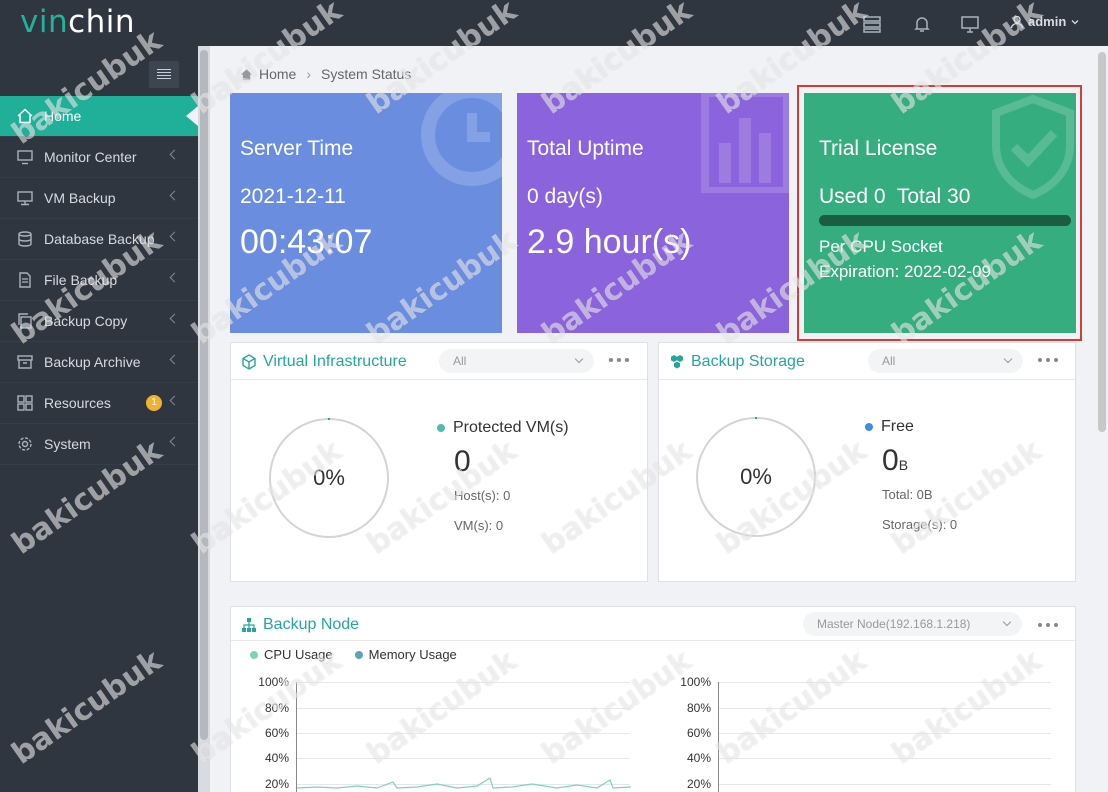 Image resolution: width=1108 pixels, height=792 pixels. Describe the element at coordinates (99, 157) in the screenshot. I see `sidebar-item-monitor-center: Monitor Center` at that location.